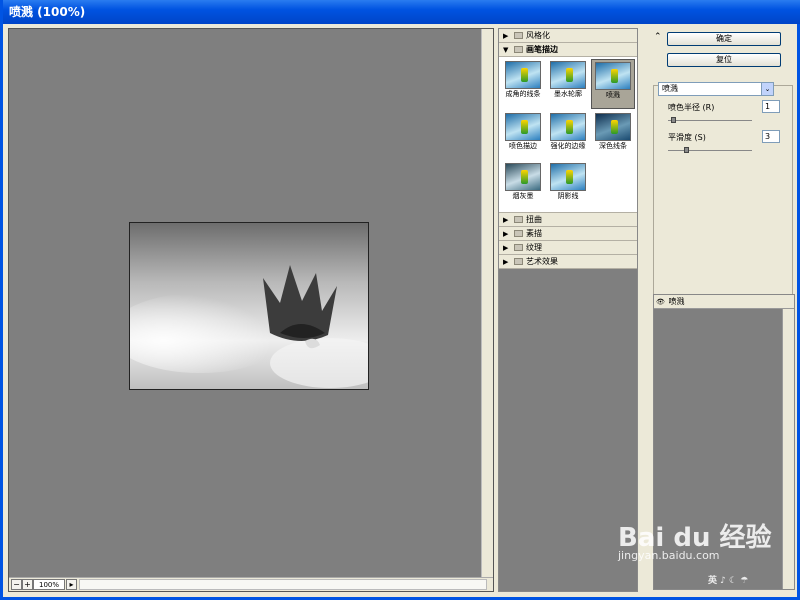  Describe the element at coordinates (788, 449) in the screenshot. I see `layers-scrollbar` at that location.